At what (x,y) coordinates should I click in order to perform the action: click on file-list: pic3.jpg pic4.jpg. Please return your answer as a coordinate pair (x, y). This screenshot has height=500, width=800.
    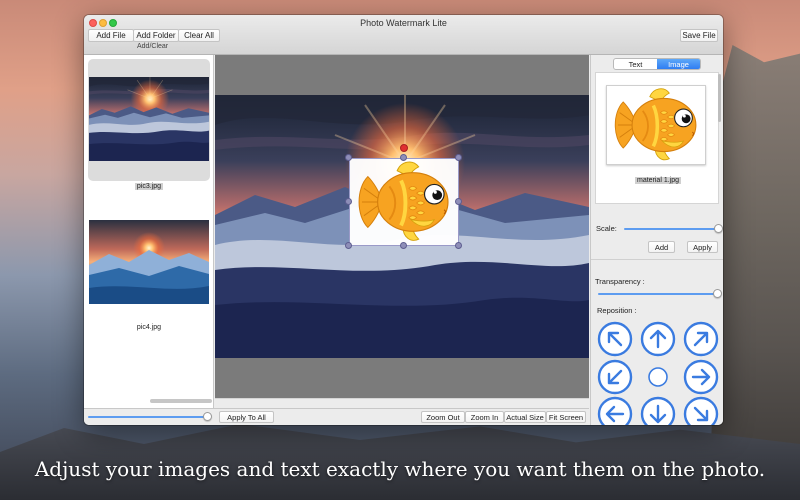
    Looking at the image, I should click on (149, 231).